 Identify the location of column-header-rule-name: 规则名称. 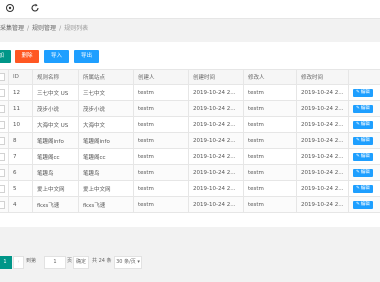
(55, 77).